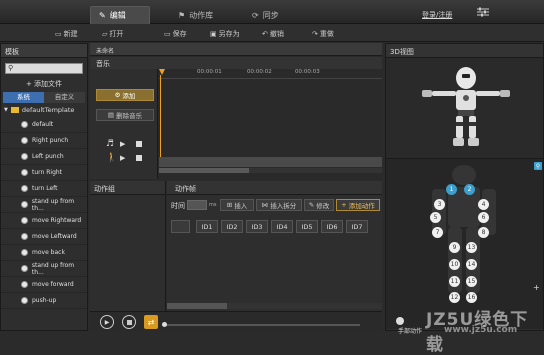 The width and height of the screenshot is (544, 355). Describe the element at coordinates (120, 15) in the screenshot. I see `tab-edit: ✎ 编辑` at that location.